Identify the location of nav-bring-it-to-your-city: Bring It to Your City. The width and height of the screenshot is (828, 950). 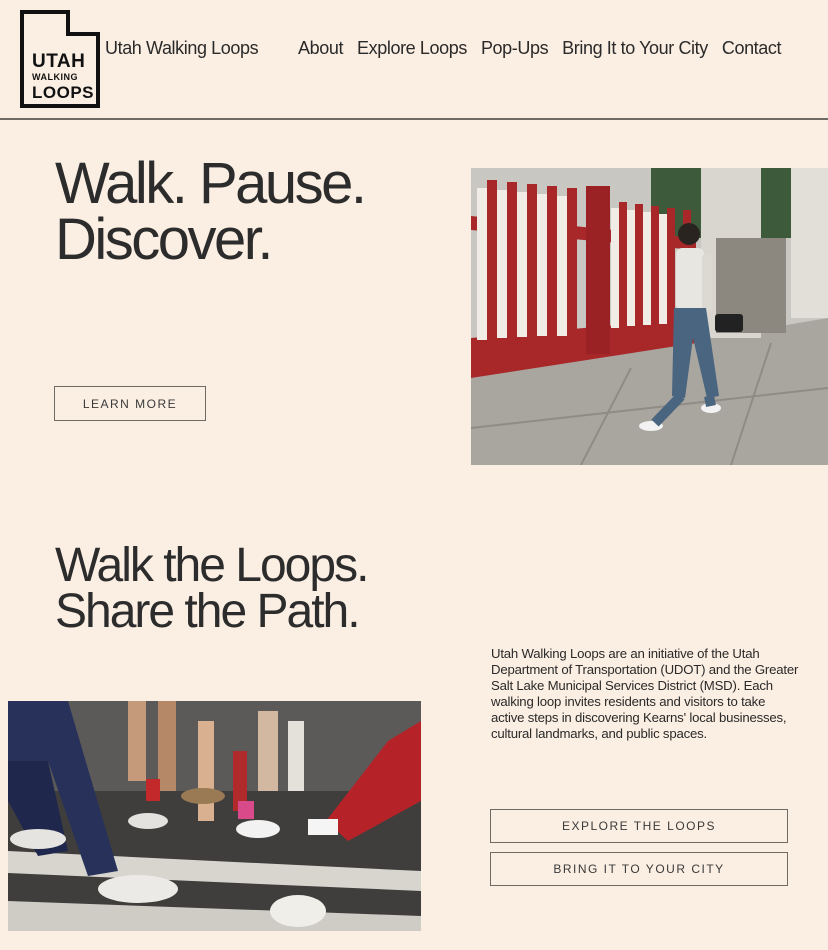
(635, 48).